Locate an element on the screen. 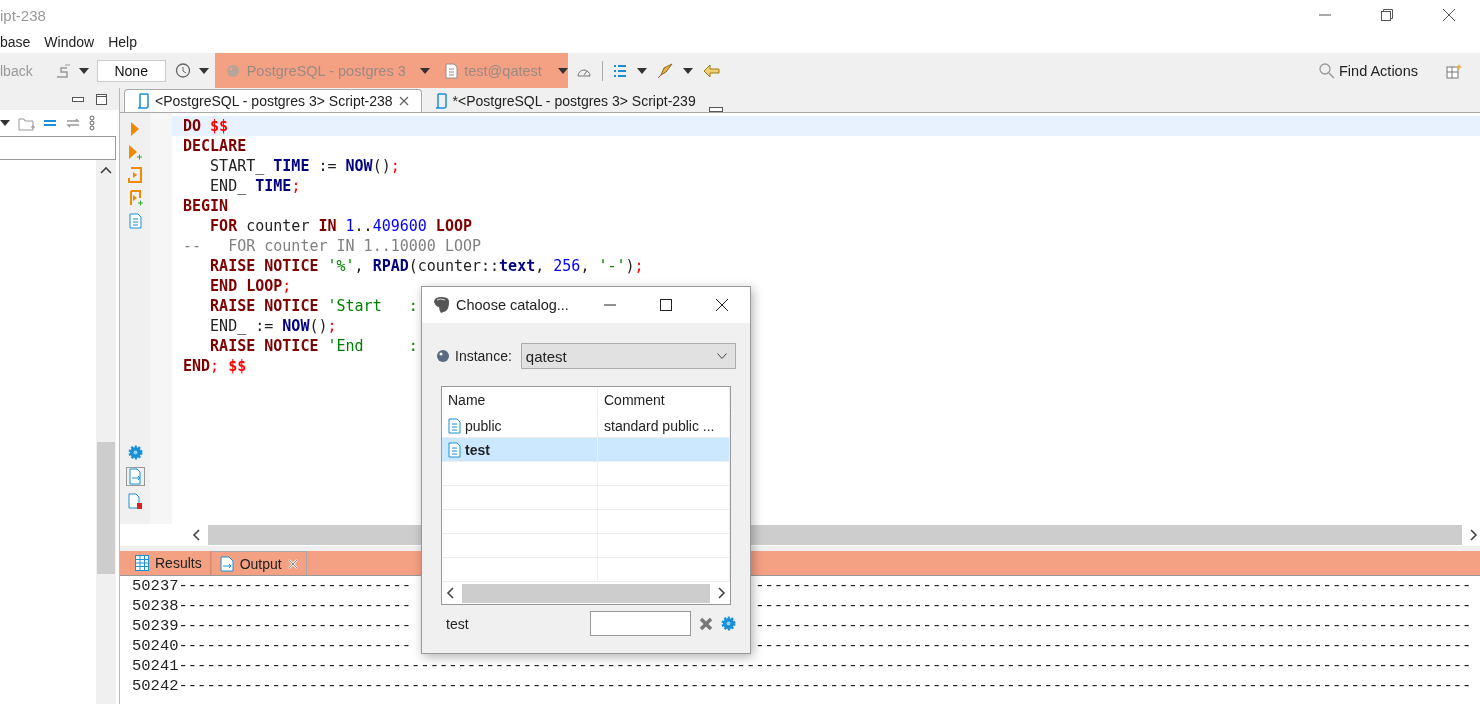 The height and width of the screenshot is (704, 1480). table-icon is located at coordinates (142, 563).